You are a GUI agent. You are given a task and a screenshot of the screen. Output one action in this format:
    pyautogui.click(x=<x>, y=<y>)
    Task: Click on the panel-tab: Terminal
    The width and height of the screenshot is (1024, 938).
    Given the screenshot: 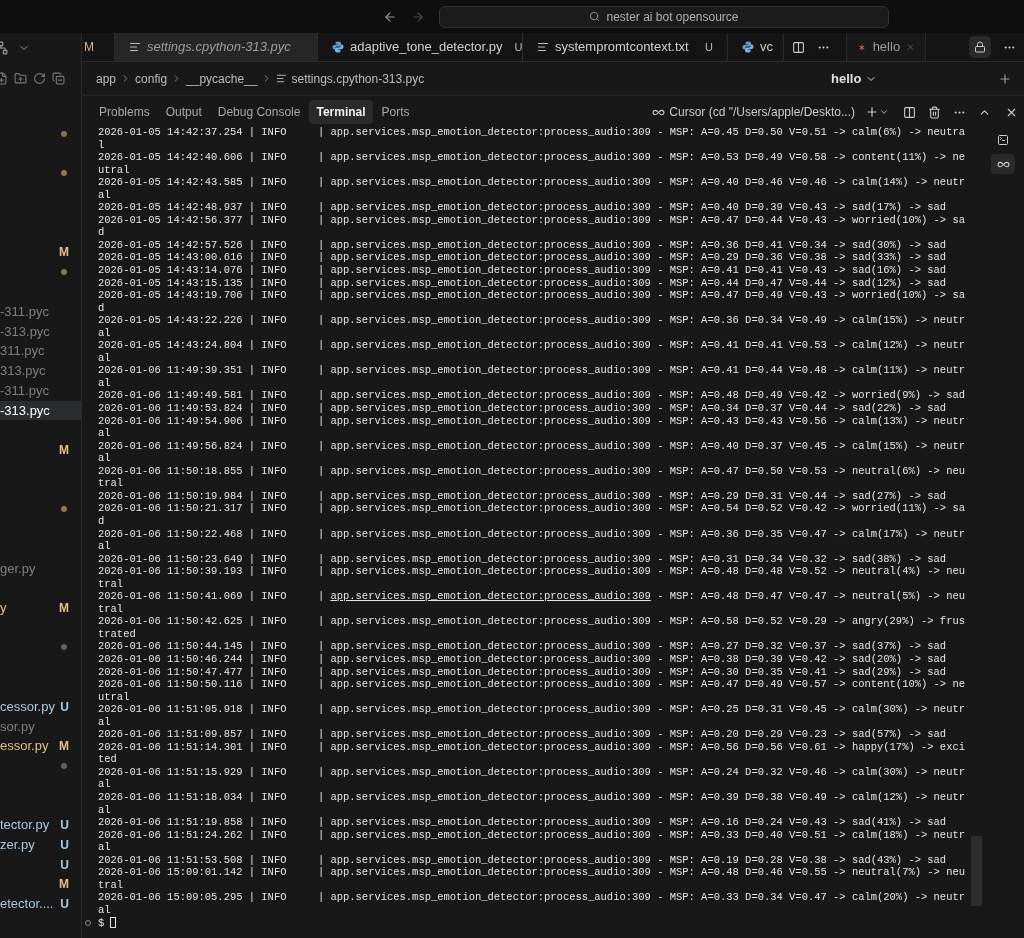 What is the action you would take?
    pyautogui.click(x=341, y=112)
    